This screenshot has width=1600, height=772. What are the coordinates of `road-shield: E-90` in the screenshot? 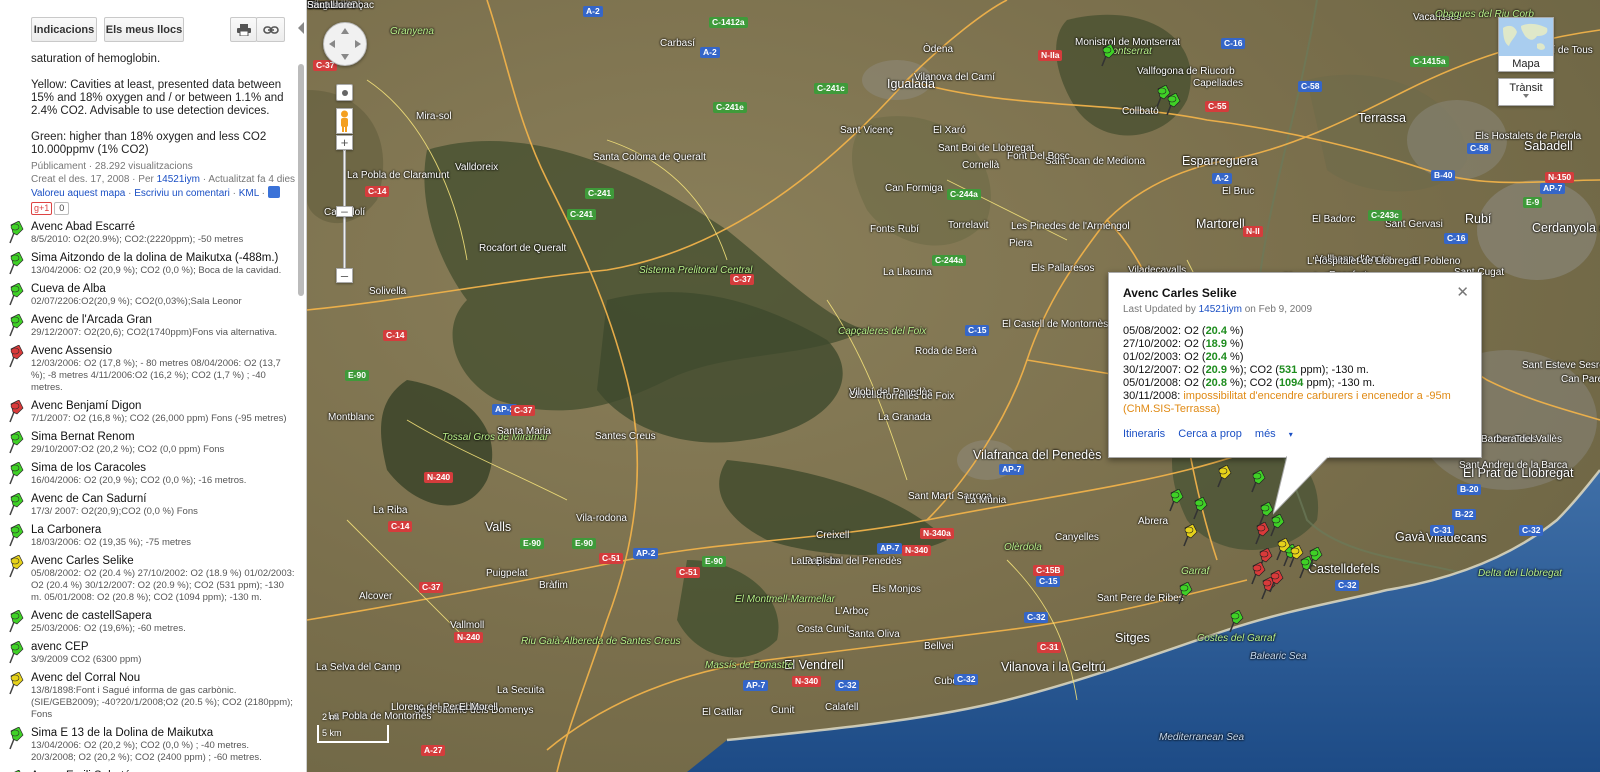 It's located at (584, 543).